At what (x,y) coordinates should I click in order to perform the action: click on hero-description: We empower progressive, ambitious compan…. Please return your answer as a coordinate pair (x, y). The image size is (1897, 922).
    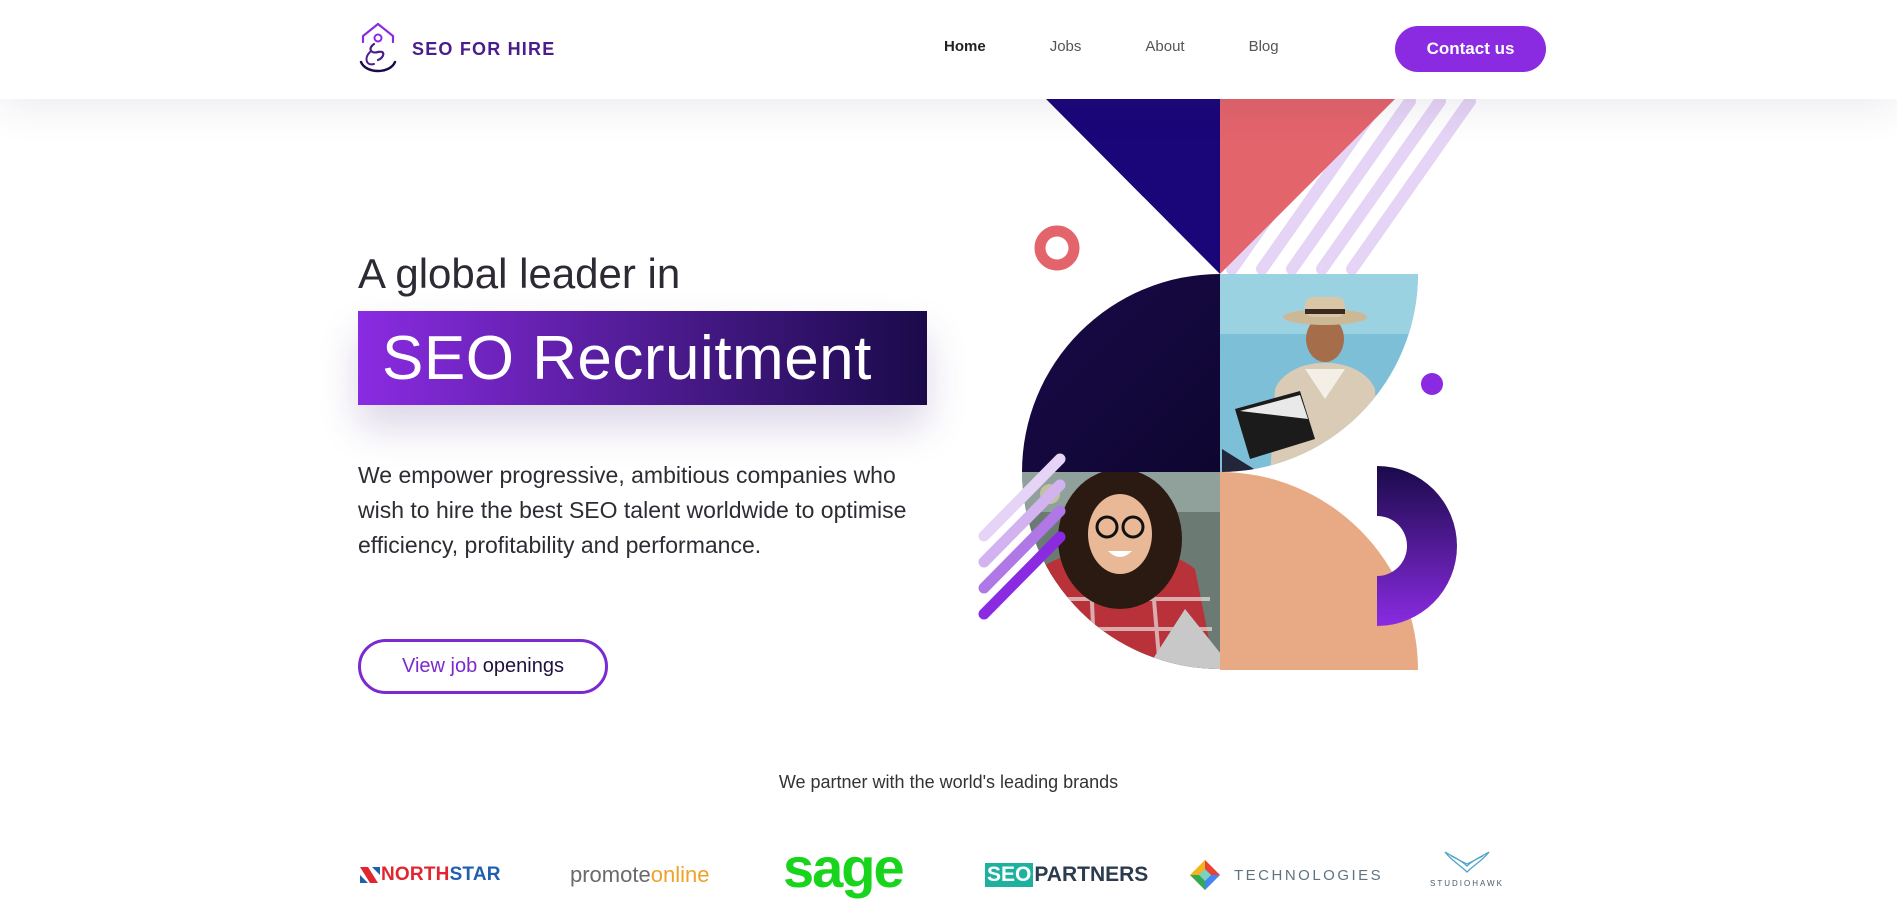
    Looking at the image, I should click on (632, 510).